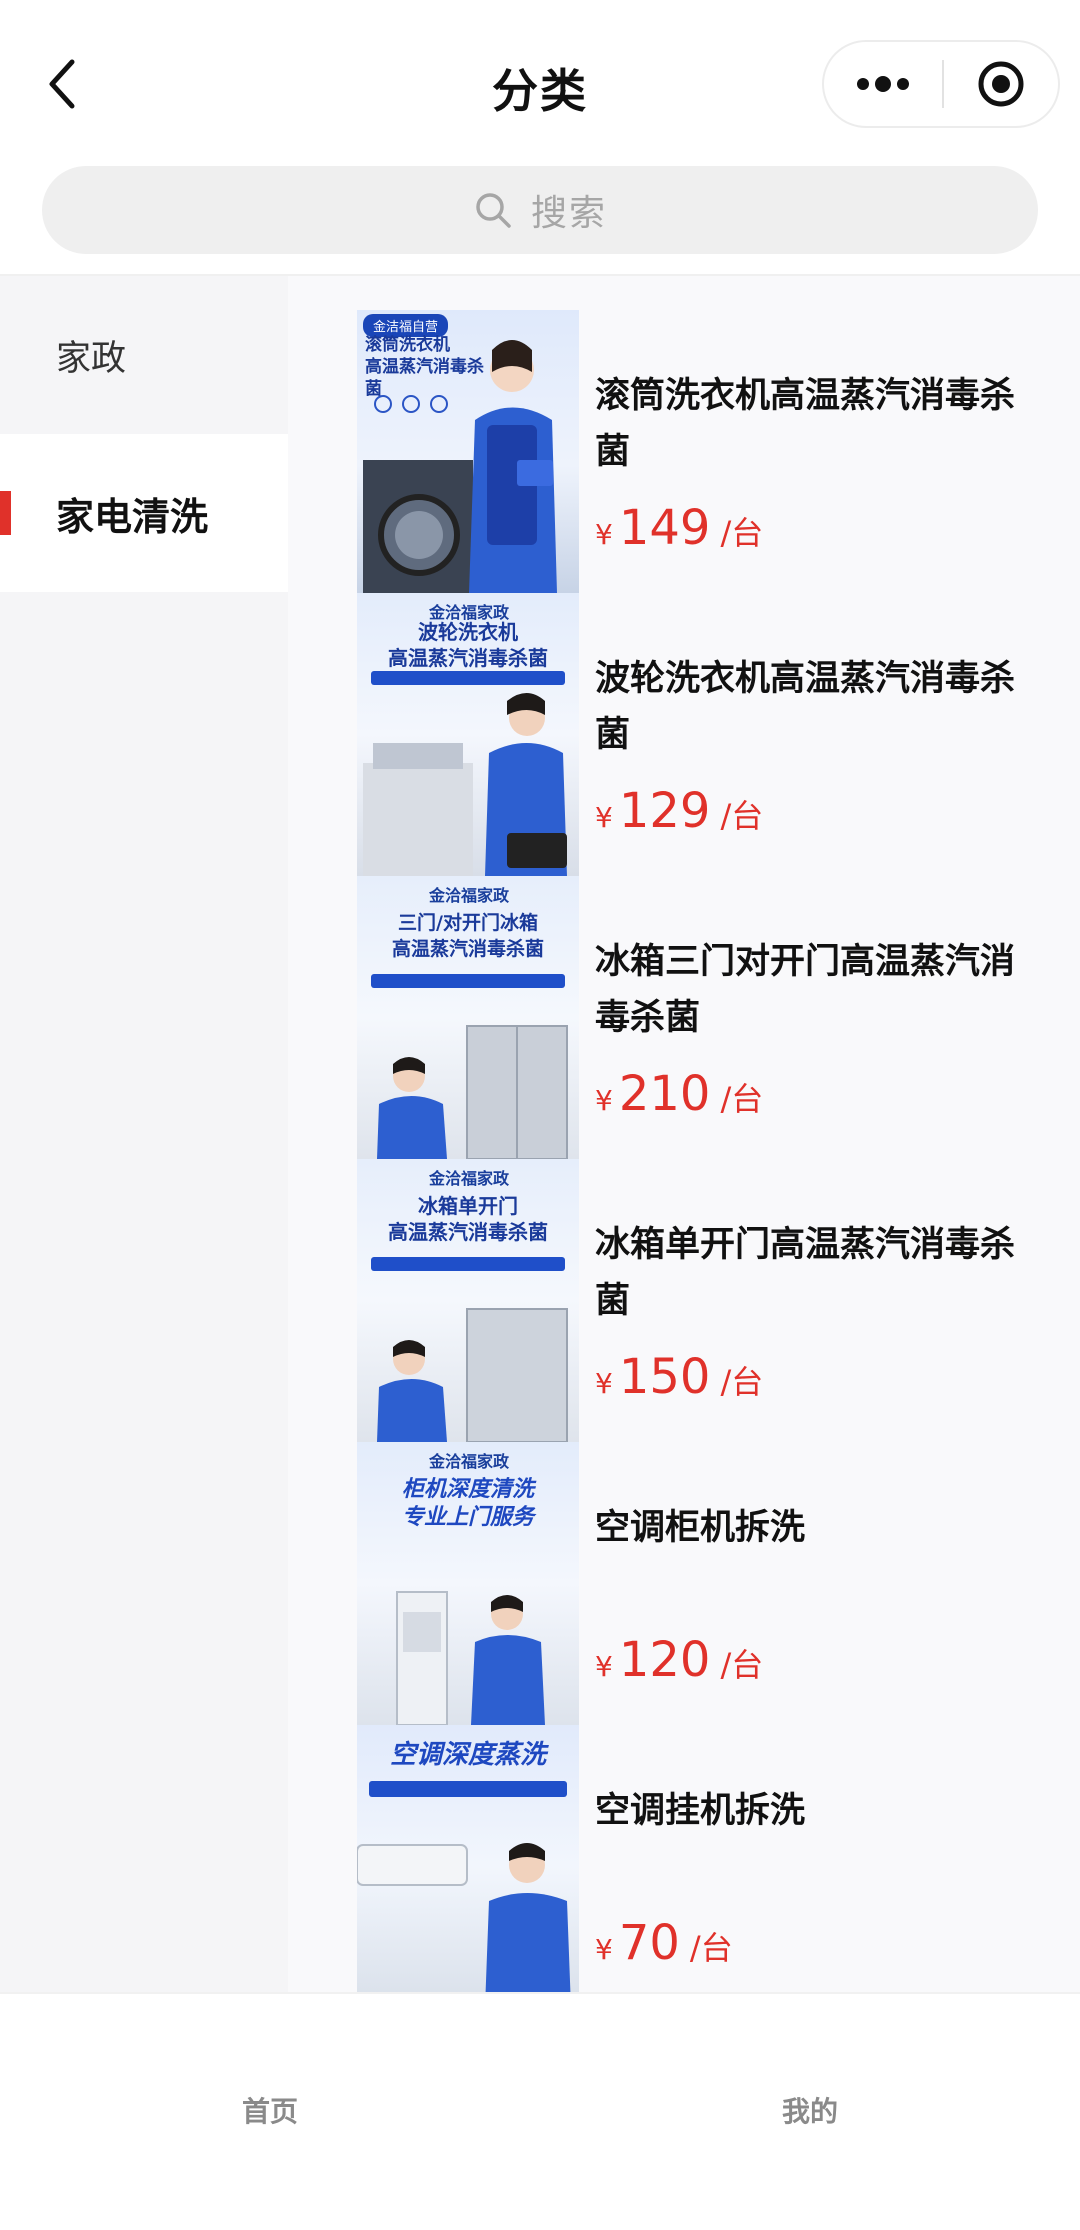  What do you see at coordinates (91, 358) in the screenshot?
I see `sidebar-item-label: 家政` at bounding box center [91, 358].